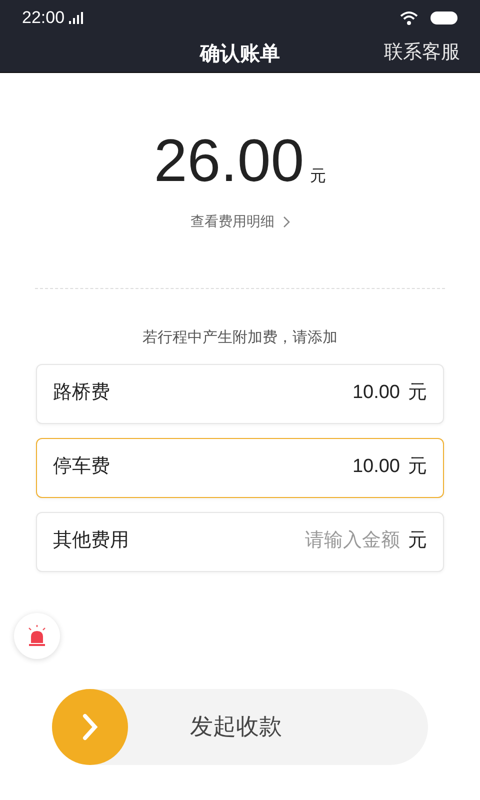  What do you see at coordinates (422, 53) in the screenshot?
I see `contact-support-link: 联系客服` at bounding box center [422, 53].